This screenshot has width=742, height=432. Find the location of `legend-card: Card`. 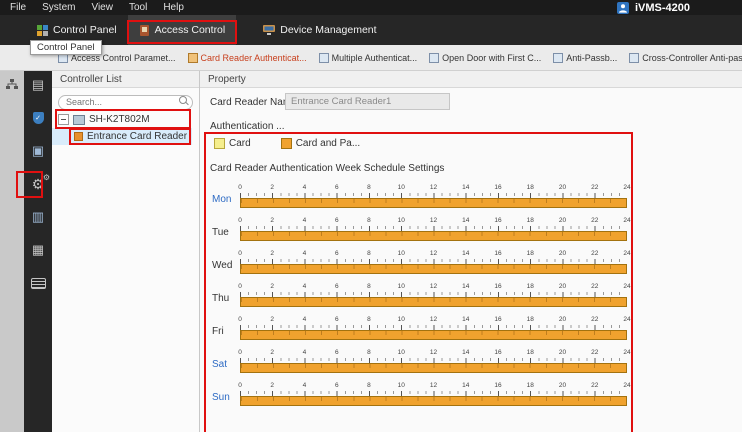

legend-card: Card is located at coordinates (232, 143).